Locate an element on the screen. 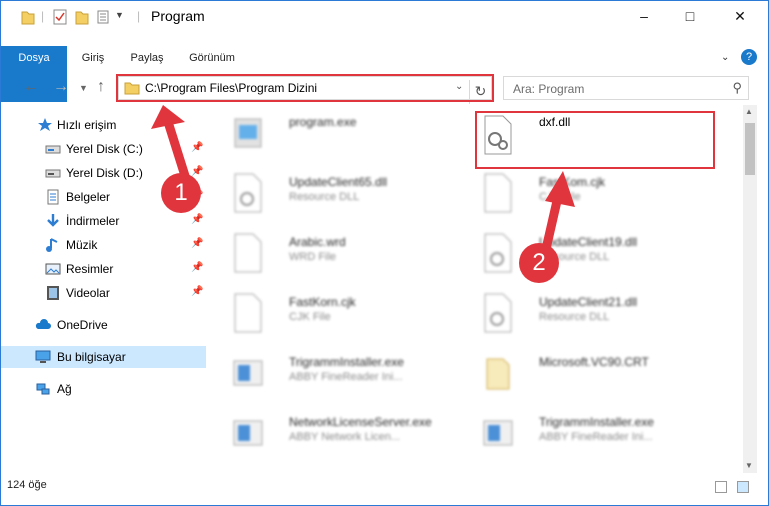 This screenshot has width=769, height=506. help-icon: ? is located at coordinates (749, 57).